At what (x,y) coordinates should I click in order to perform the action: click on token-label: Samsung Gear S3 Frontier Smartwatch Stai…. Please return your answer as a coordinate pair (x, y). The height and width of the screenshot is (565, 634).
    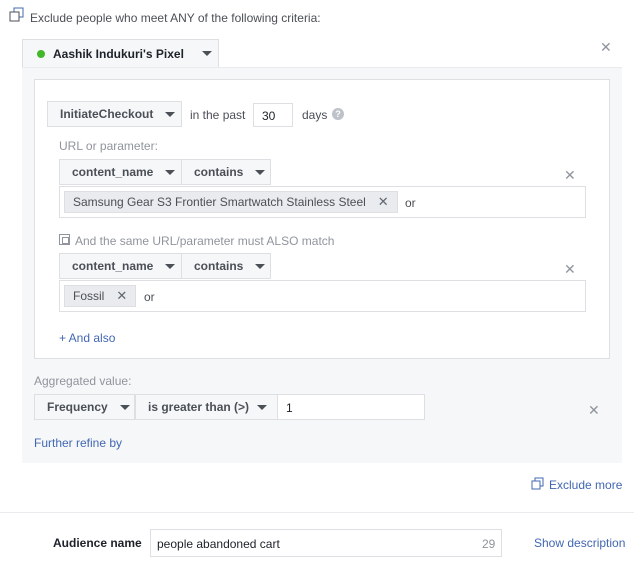
    Looking at the image, I should click on (219, 202).